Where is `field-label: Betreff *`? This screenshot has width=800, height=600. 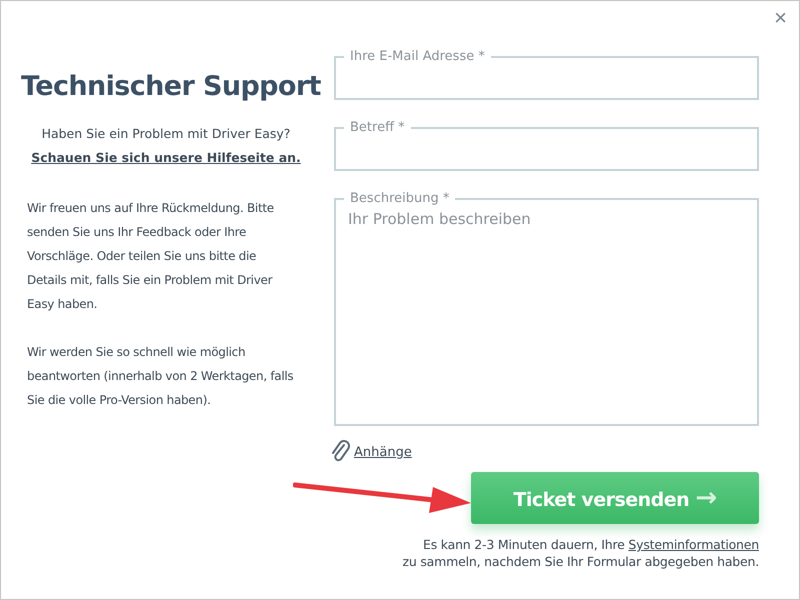
field-label: Betreff * is located at coordinates (377, 127).